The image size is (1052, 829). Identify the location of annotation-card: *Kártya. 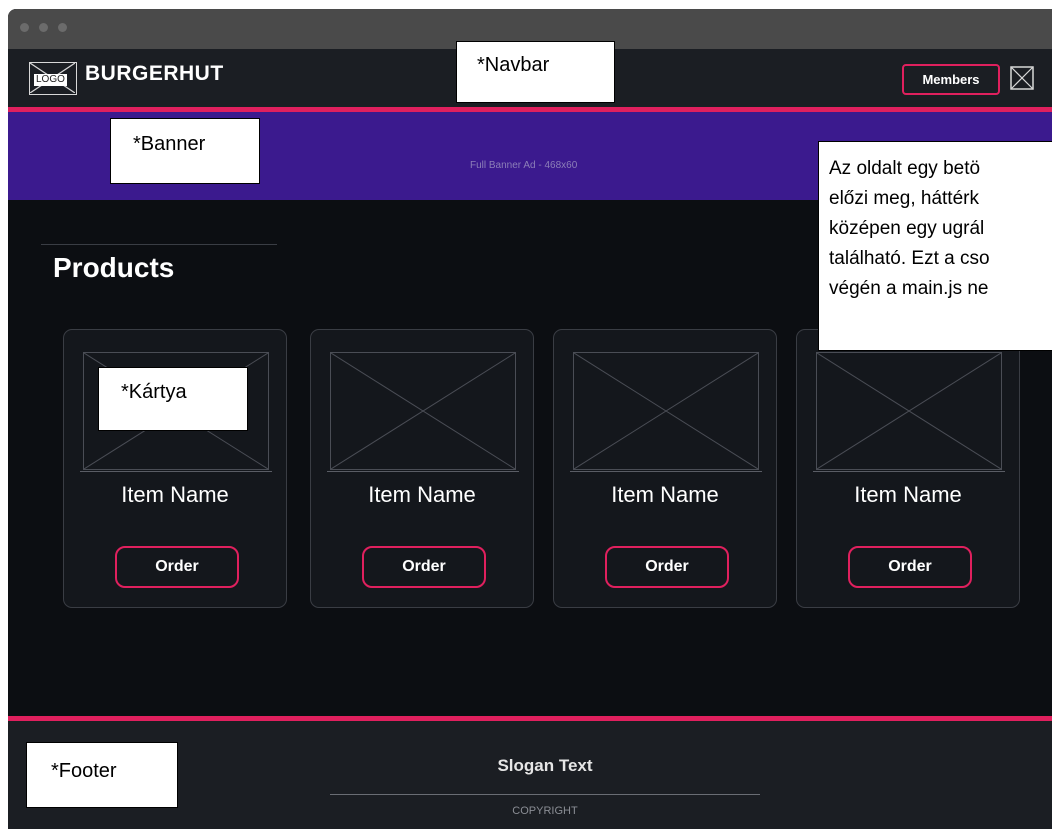
(173, 399).